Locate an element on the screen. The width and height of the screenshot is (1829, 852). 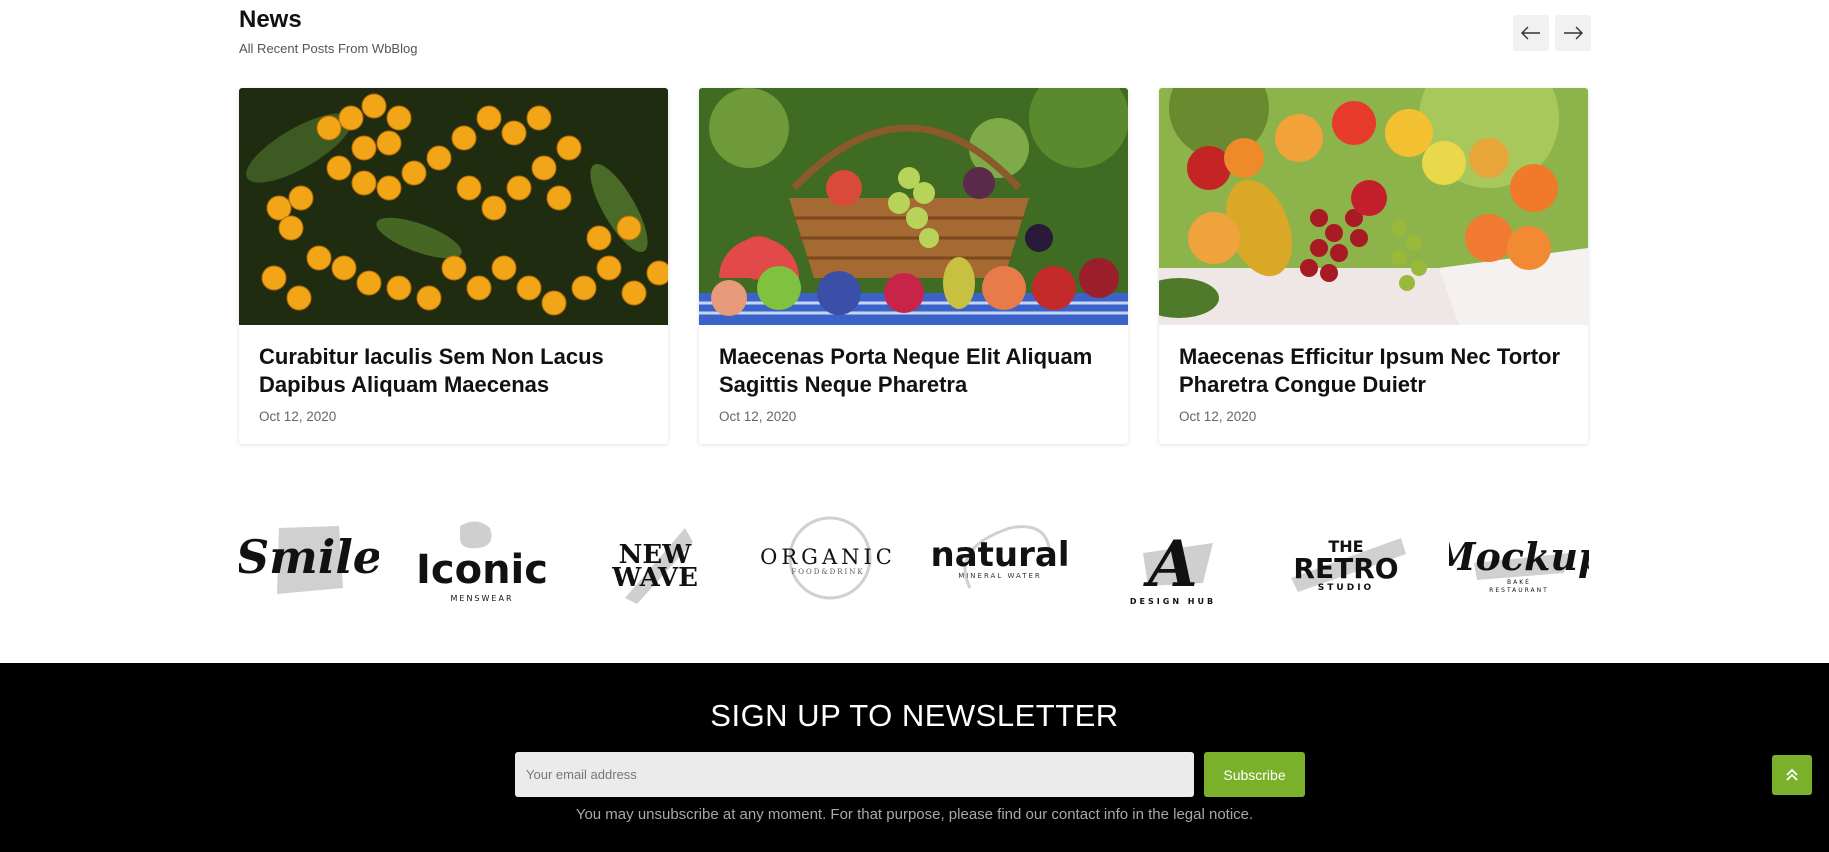
post-image-berries is located at coordinates (453, 206).